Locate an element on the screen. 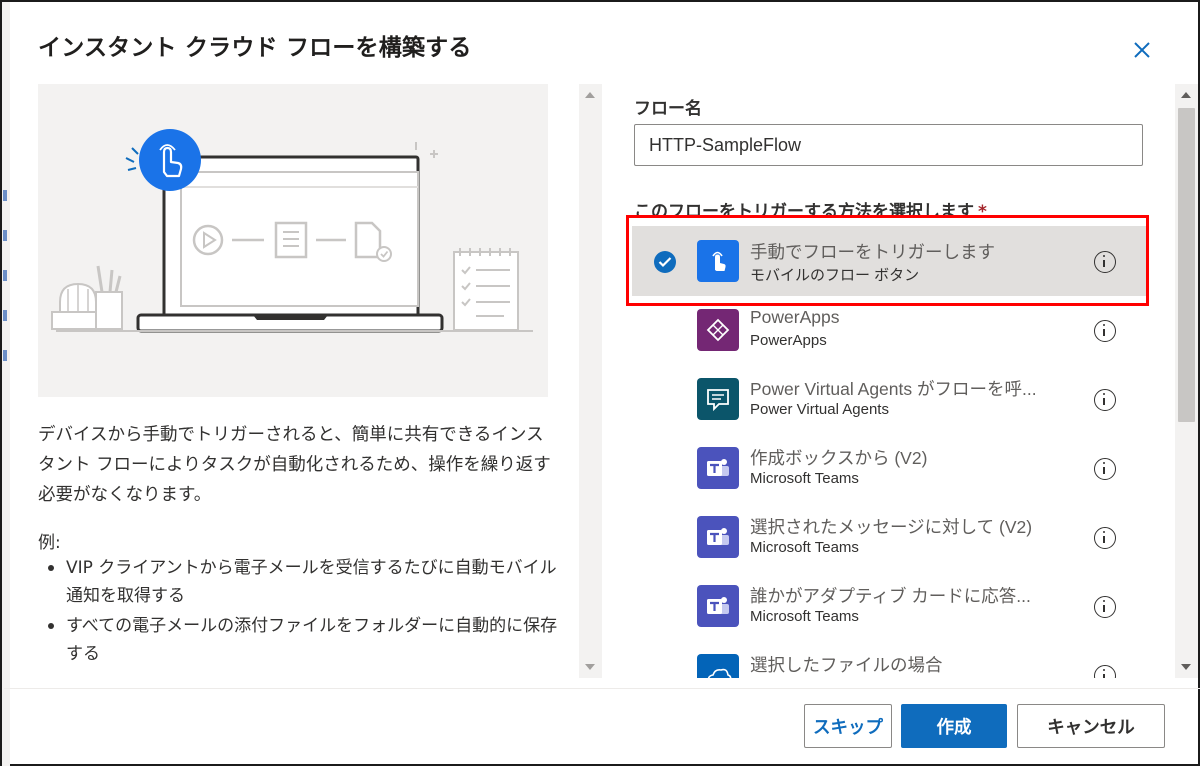 The image size is (1200, 766). trigger-item-teams-adaptive-card: 誰かがアダプティブ カードに応答... Microsoft Teams is located at coordinates (889, 606).